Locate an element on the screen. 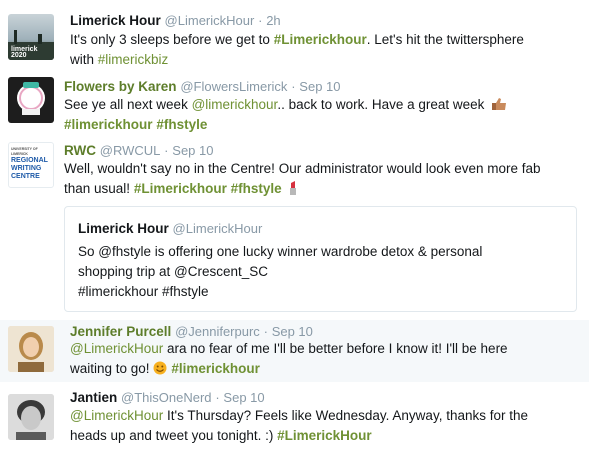 This screenshot has height=458, width=589. tweet-header: RWC @RWCUL · Sep 10 is located at coordinates (138, 151).